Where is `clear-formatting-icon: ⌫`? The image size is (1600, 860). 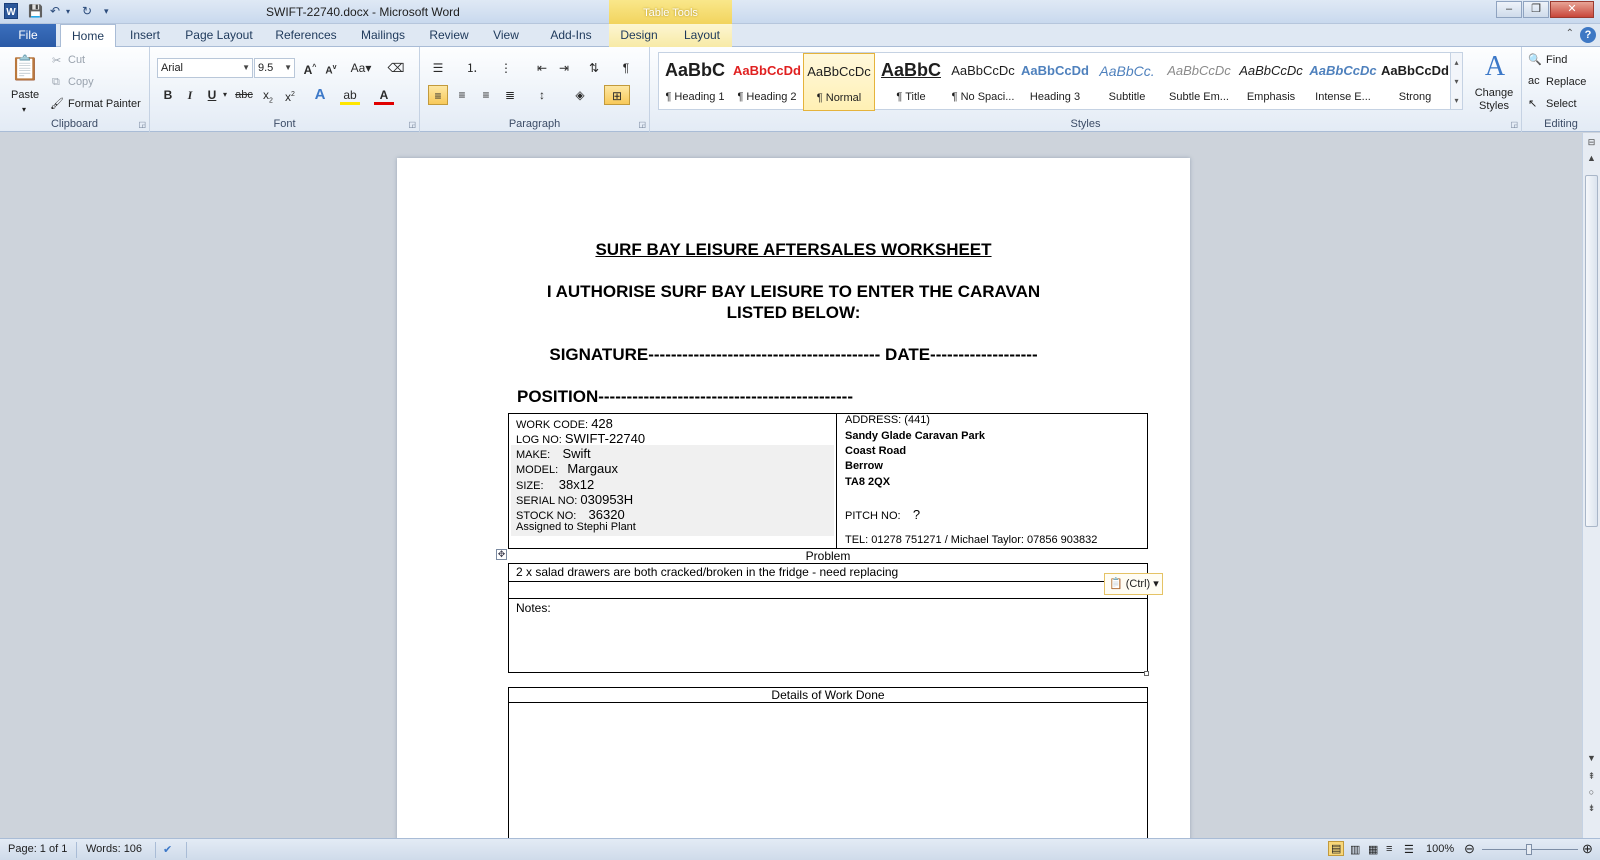
clear-formatting-icon: ⌫ is located at coordinates (396, 68).